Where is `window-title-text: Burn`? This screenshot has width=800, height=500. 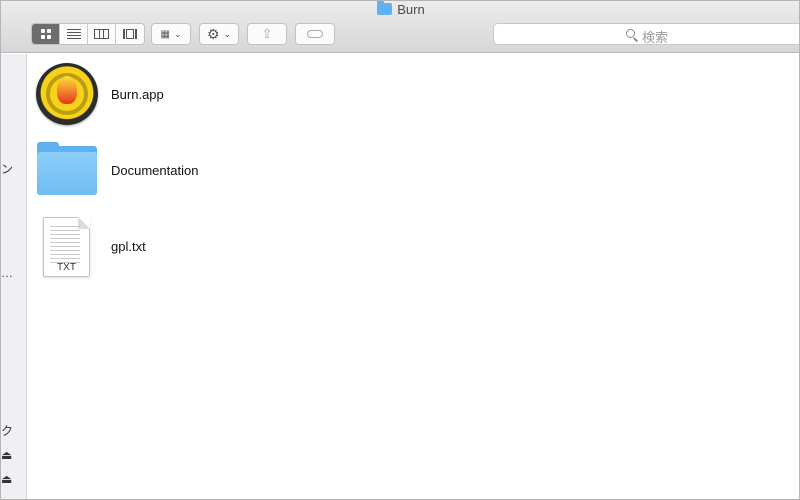 window-title-text: Burn is located at coordinates (411, 9).